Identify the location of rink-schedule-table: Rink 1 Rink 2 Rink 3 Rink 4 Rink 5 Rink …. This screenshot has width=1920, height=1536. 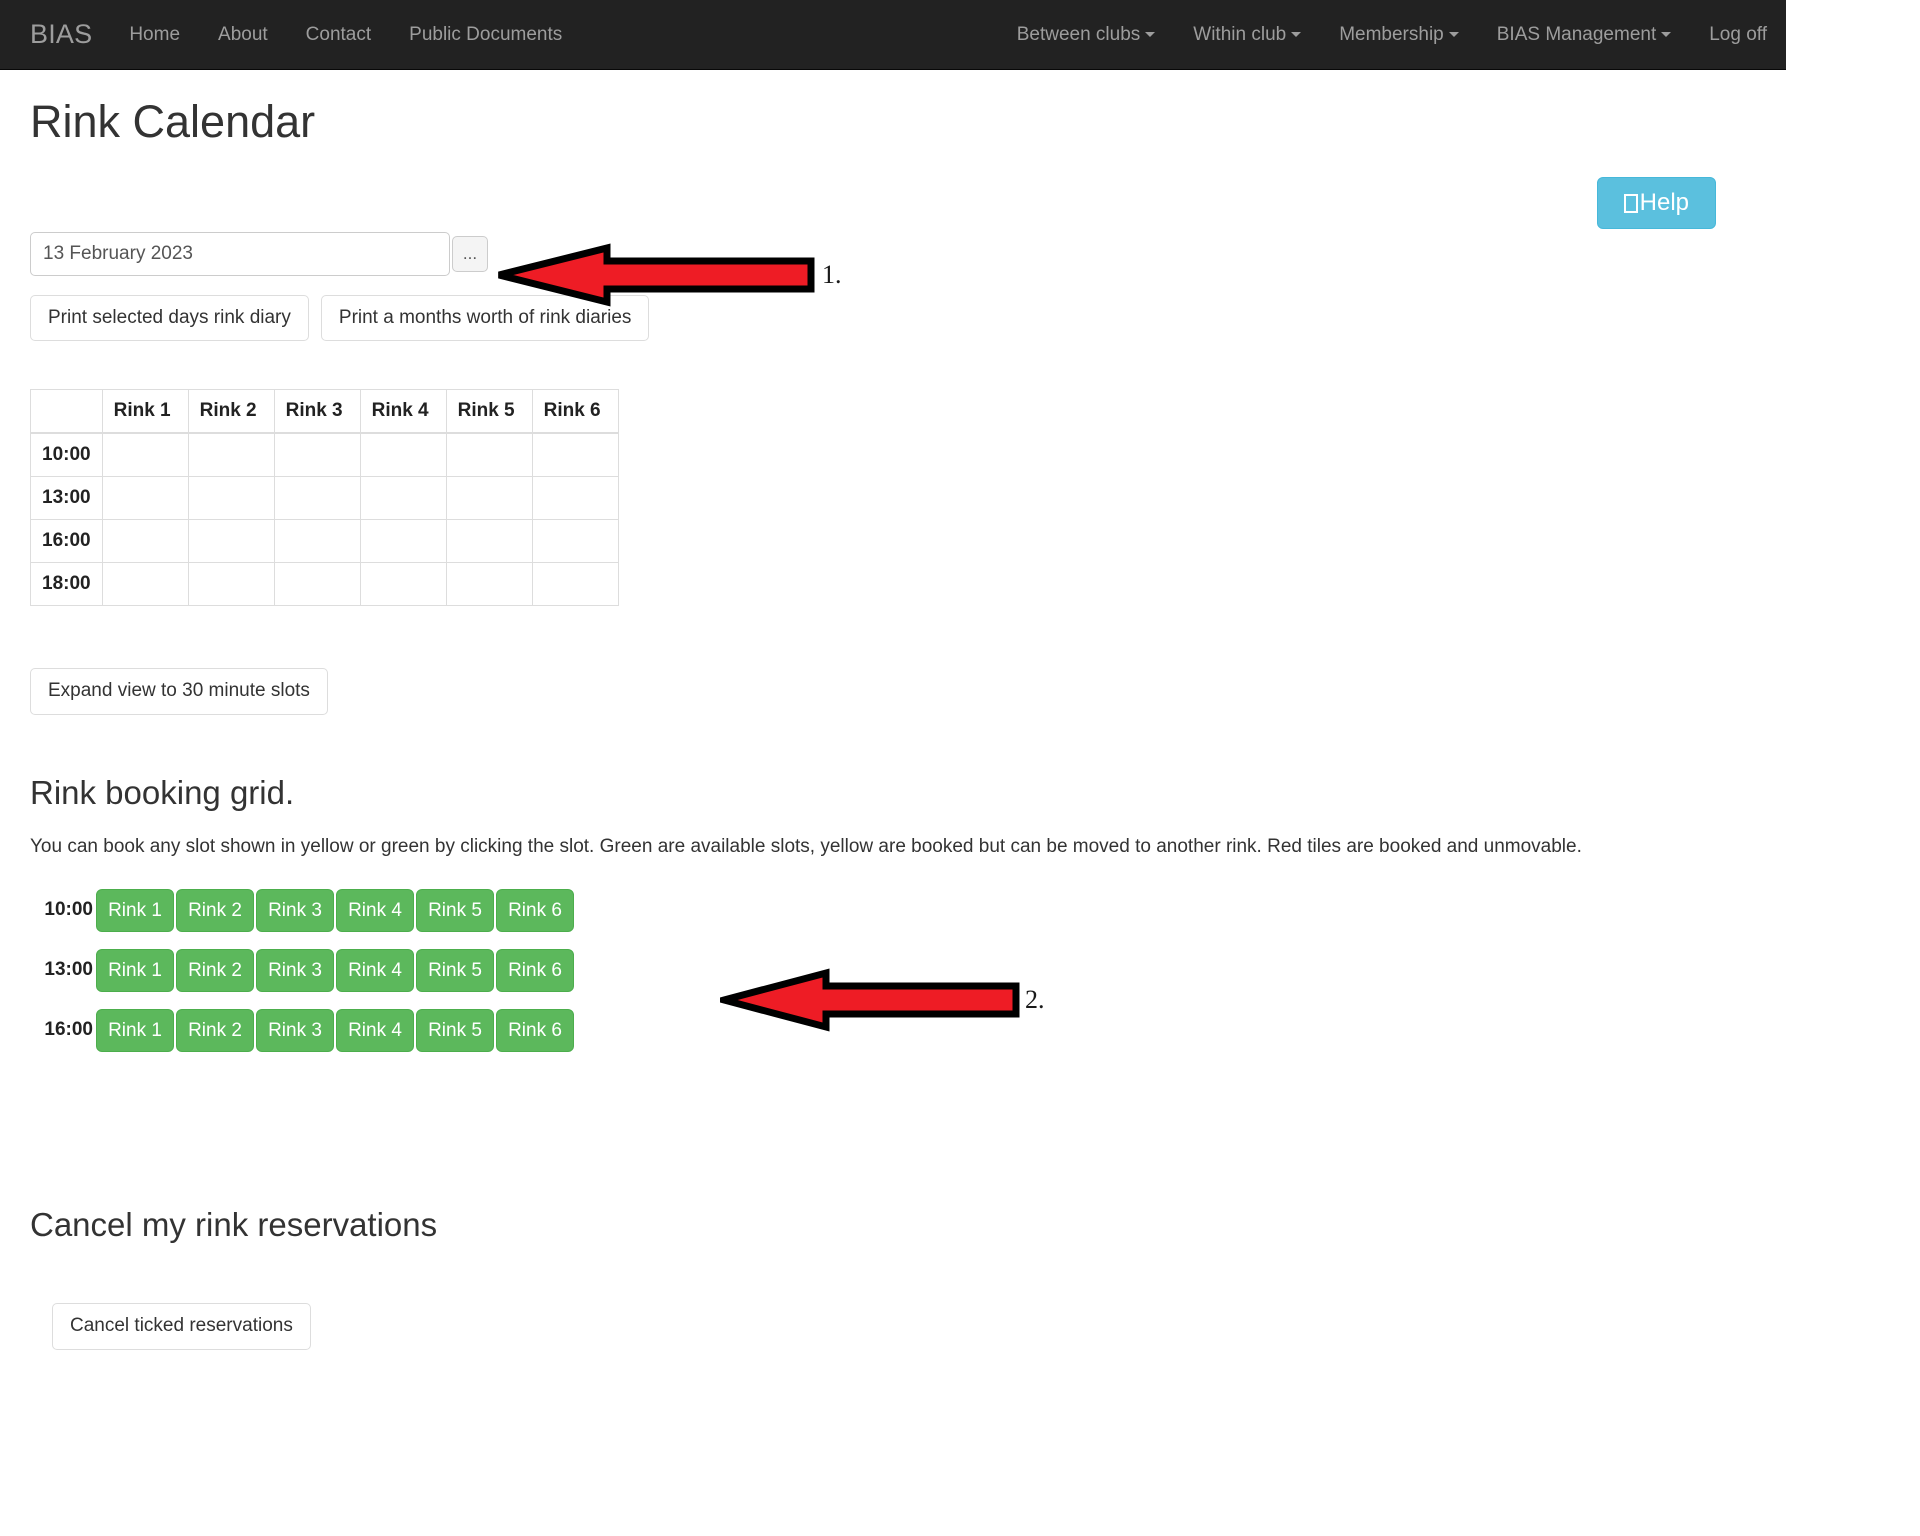
(324, 498).